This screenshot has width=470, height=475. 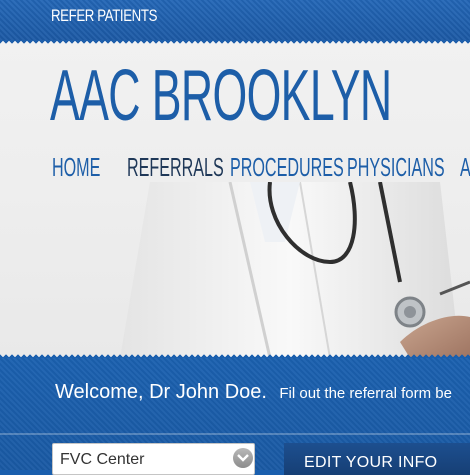 What do you see at coordinates (221, 96) in the screenshot?
I see `site-title: AAC BROOKLYN` at bounding box center [221, 96].